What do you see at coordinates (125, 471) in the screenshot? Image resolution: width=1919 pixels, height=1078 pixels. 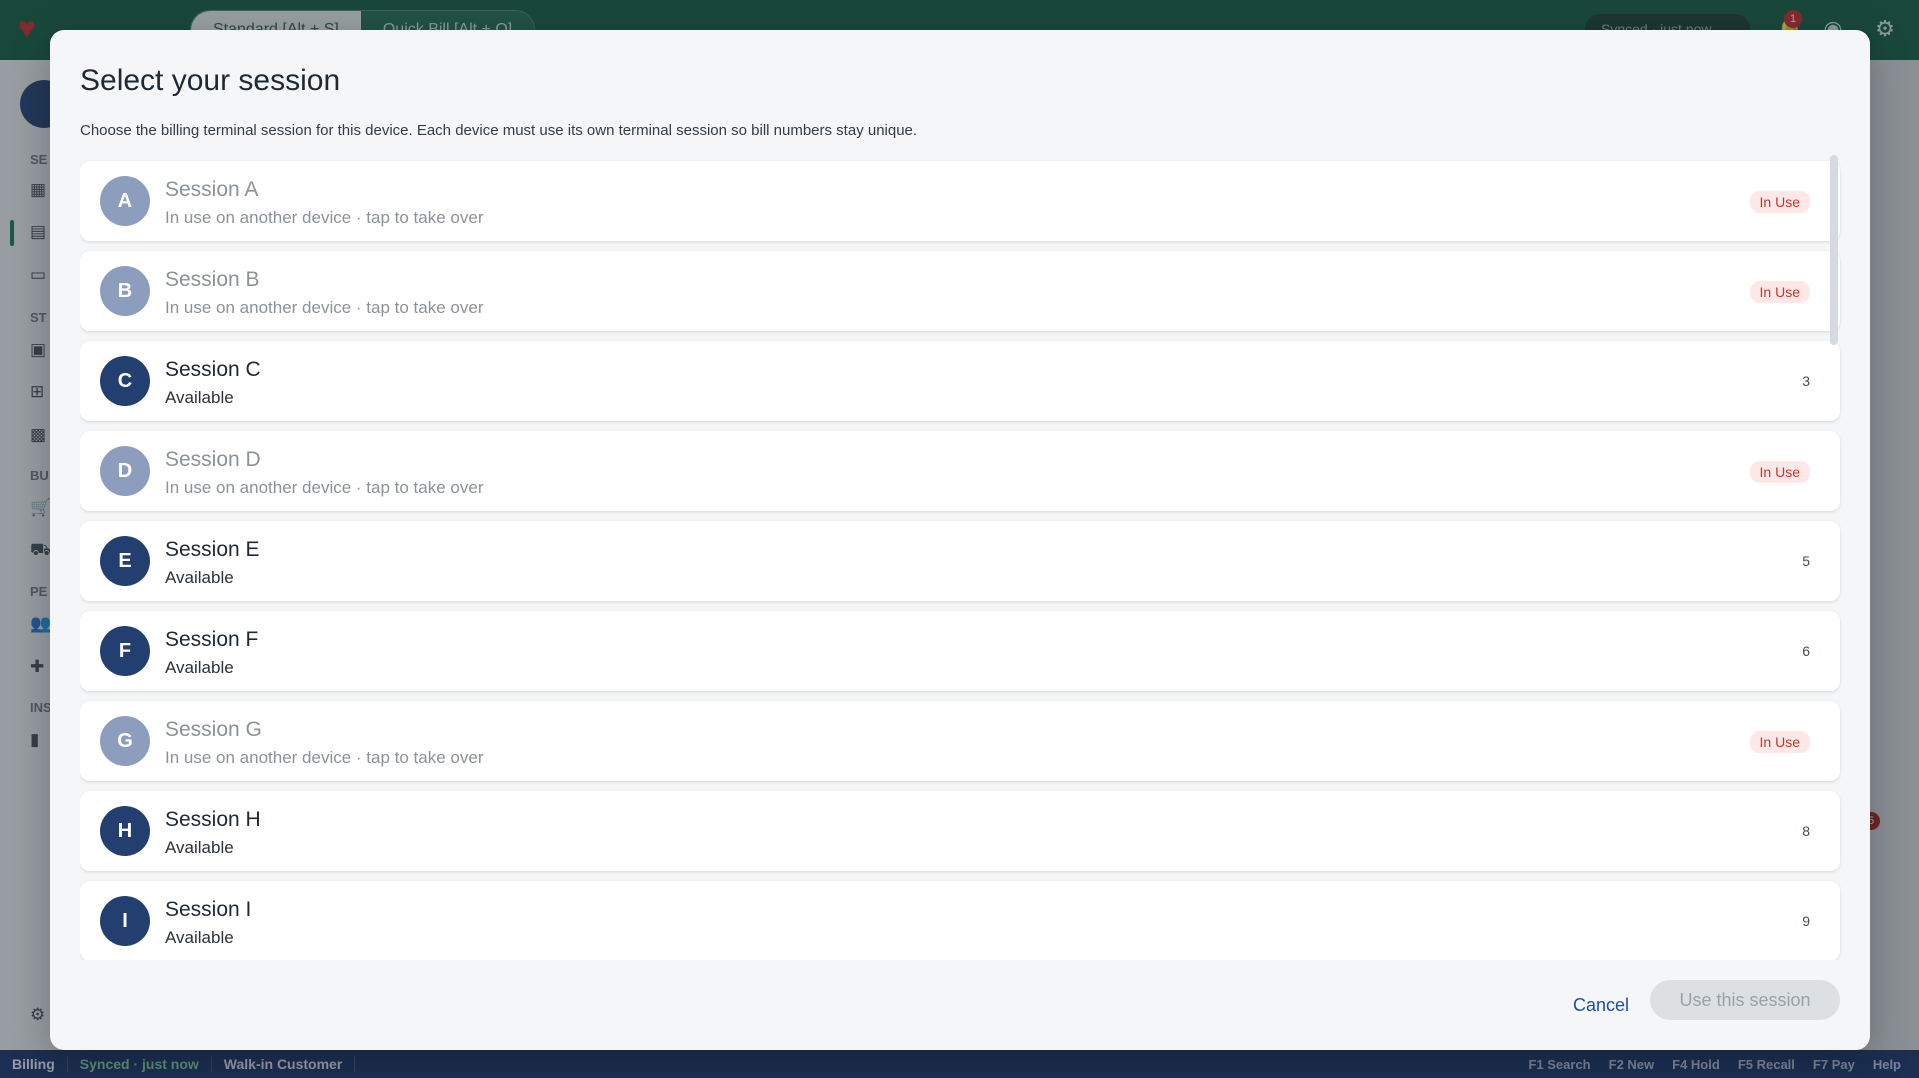 I see `session-avatar: D` at bounding box center [125, 471].